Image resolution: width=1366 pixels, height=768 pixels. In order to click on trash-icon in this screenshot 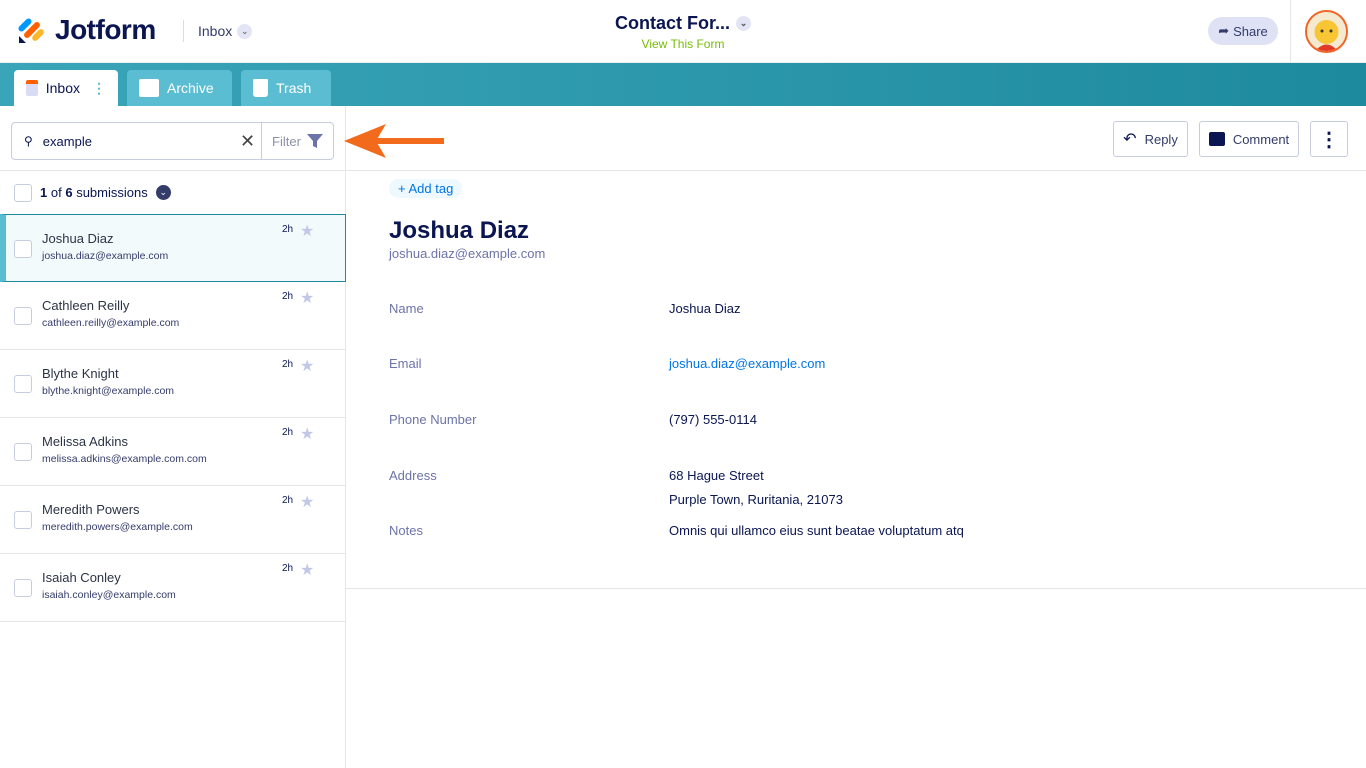, I will do `click(260, 88)`.